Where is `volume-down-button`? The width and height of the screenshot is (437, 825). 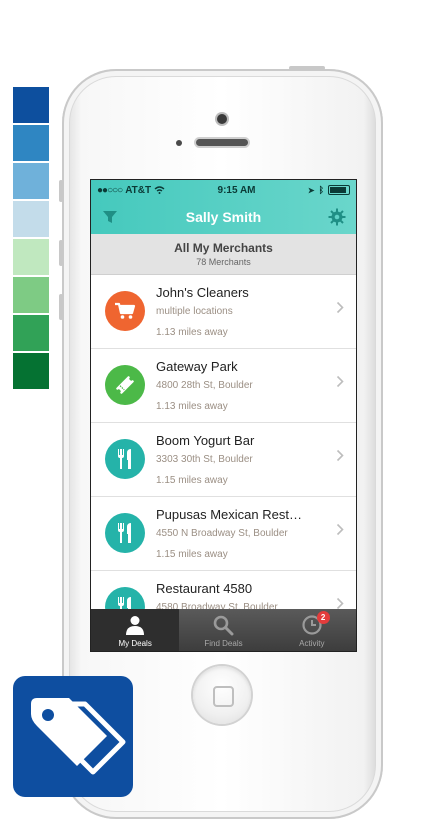 volume-down-button is located at coordinates (61, 307).